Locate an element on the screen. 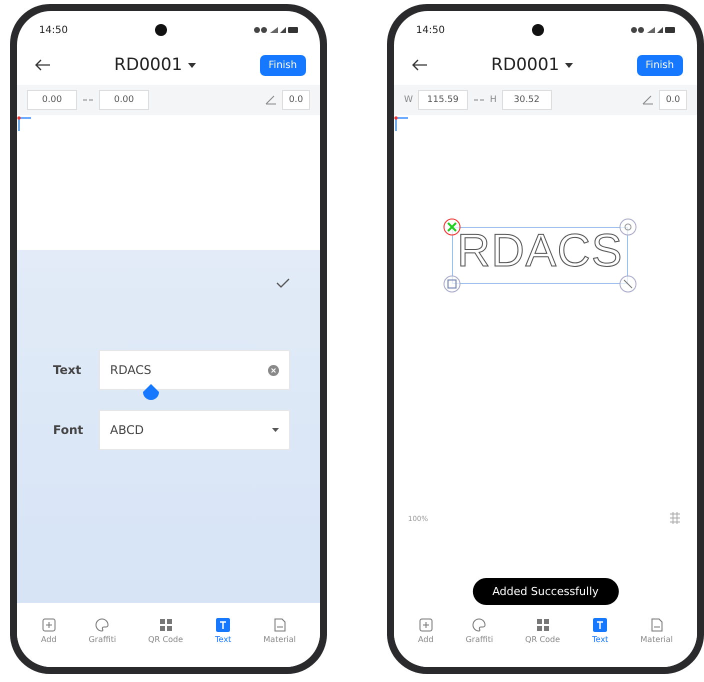  grid-icon is located at coordinates (675, 518).